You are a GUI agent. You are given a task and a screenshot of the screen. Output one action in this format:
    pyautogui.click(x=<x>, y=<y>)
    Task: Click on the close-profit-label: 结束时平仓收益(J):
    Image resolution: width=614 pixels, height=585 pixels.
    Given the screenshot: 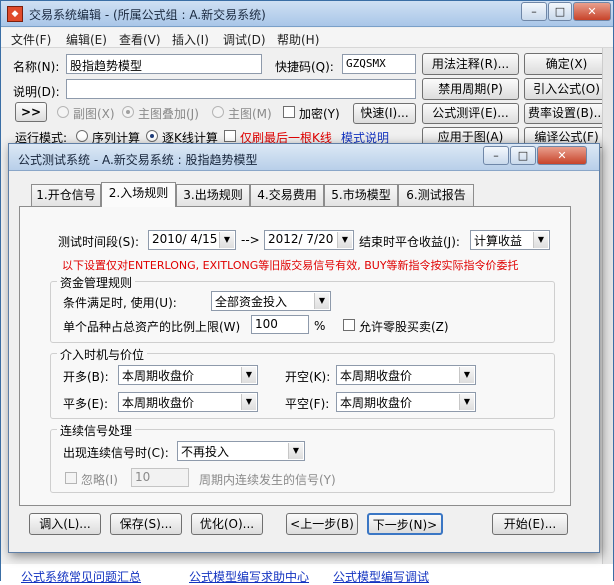 What is the action you would take?
    pyautogui.click(x=409, y=242)
    